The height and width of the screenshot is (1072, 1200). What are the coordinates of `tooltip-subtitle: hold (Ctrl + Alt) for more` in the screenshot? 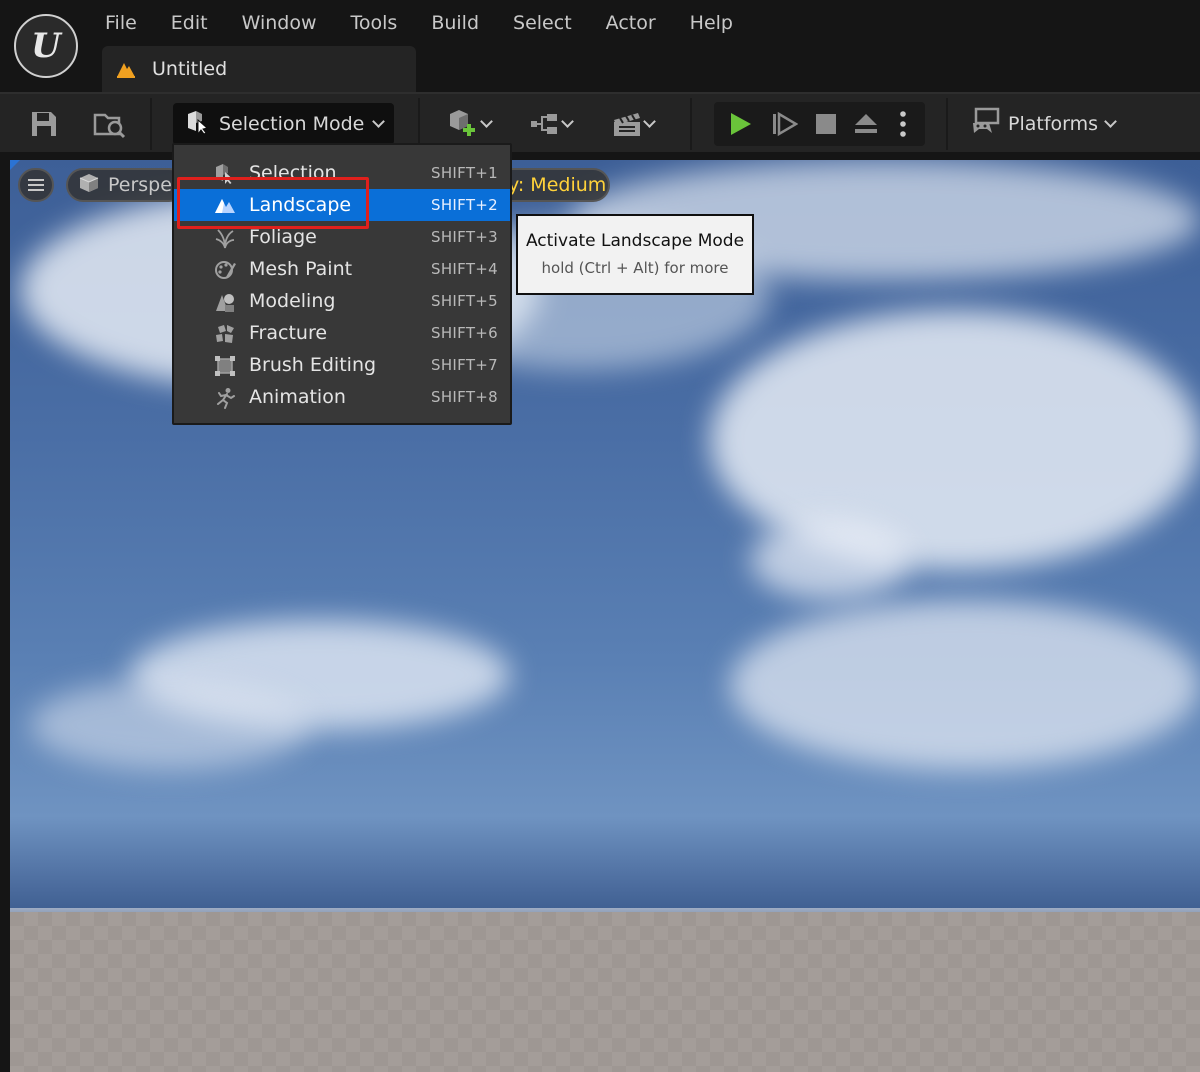 It's located at (635, 268).